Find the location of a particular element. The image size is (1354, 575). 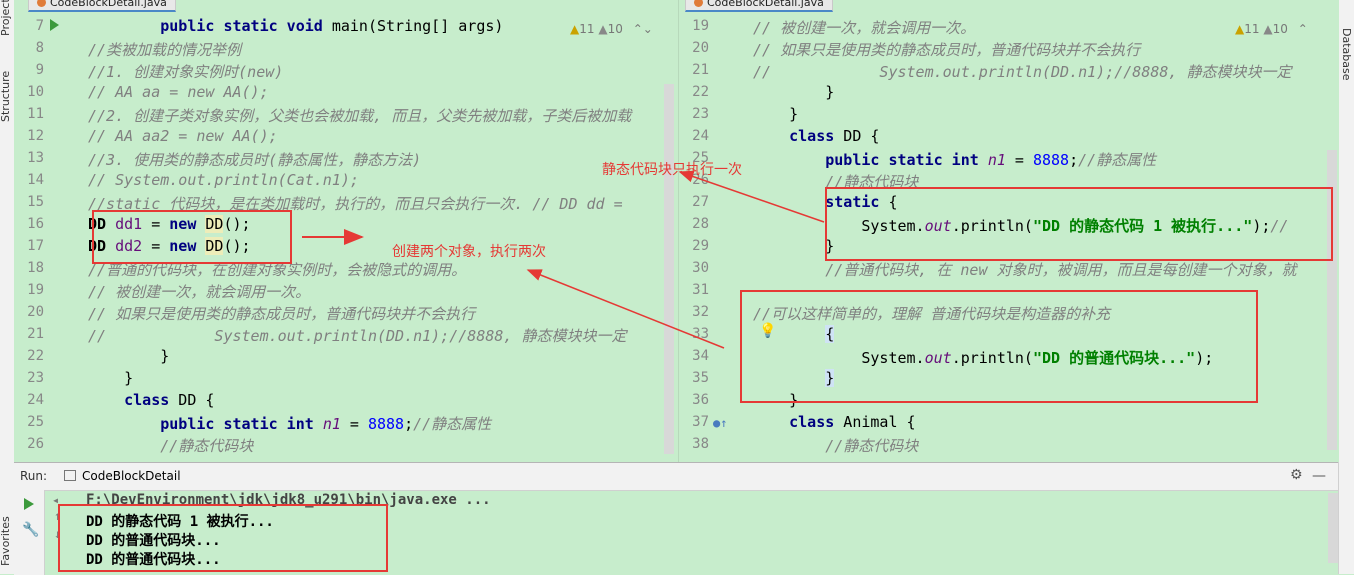

line-number: 9 is located at coordinates (39, 70).